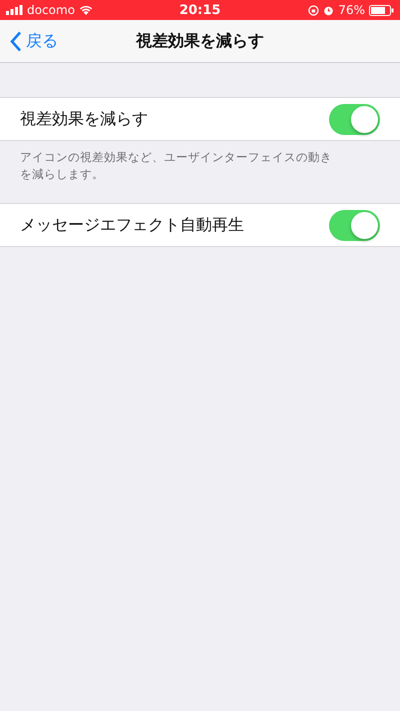 This screenshot has width=400, height=711. I want to click on battery-icon, so click(381, 10).